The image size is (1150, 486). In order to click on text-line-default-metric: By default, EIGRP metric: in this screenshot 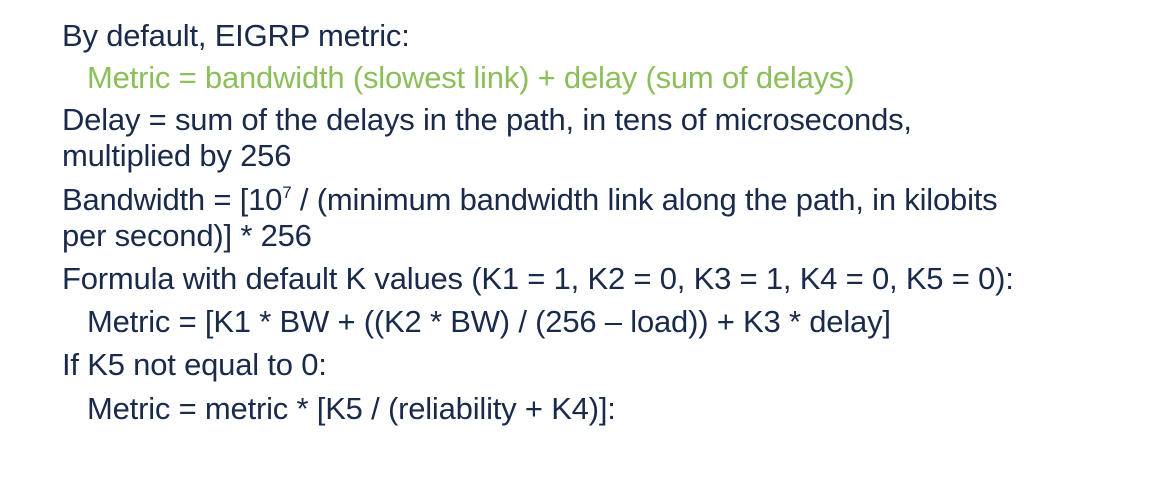, I will do `click(236, 35)`.